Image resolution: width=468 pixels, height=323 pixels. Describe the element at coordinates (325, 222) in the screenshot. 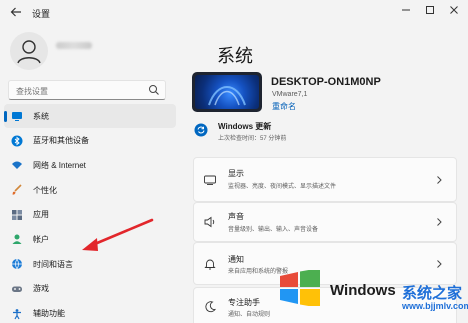

I see `settings-card-sound: 声音 音量级别、输出、输入、声音设备` at that location.